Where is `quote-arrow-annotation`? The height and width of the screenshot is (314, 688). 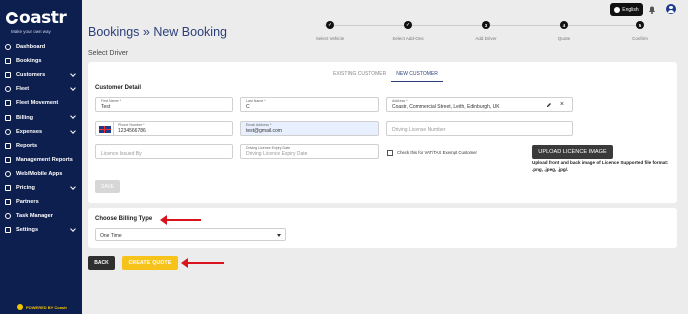
quote-arrow-annotation is located at coordinates (202, 263).